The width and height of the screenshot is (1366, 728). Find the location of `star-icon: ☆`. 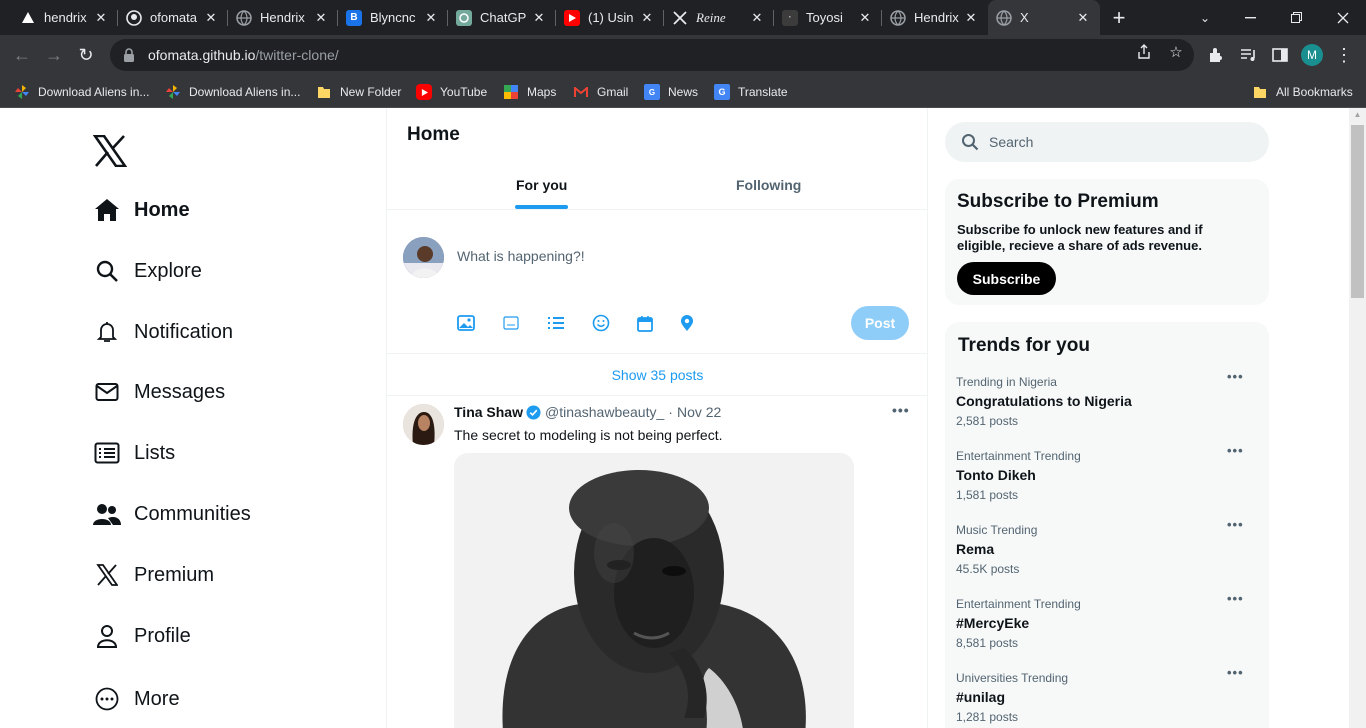

star-icon: ☆ is located at coordinates (1176, 52).